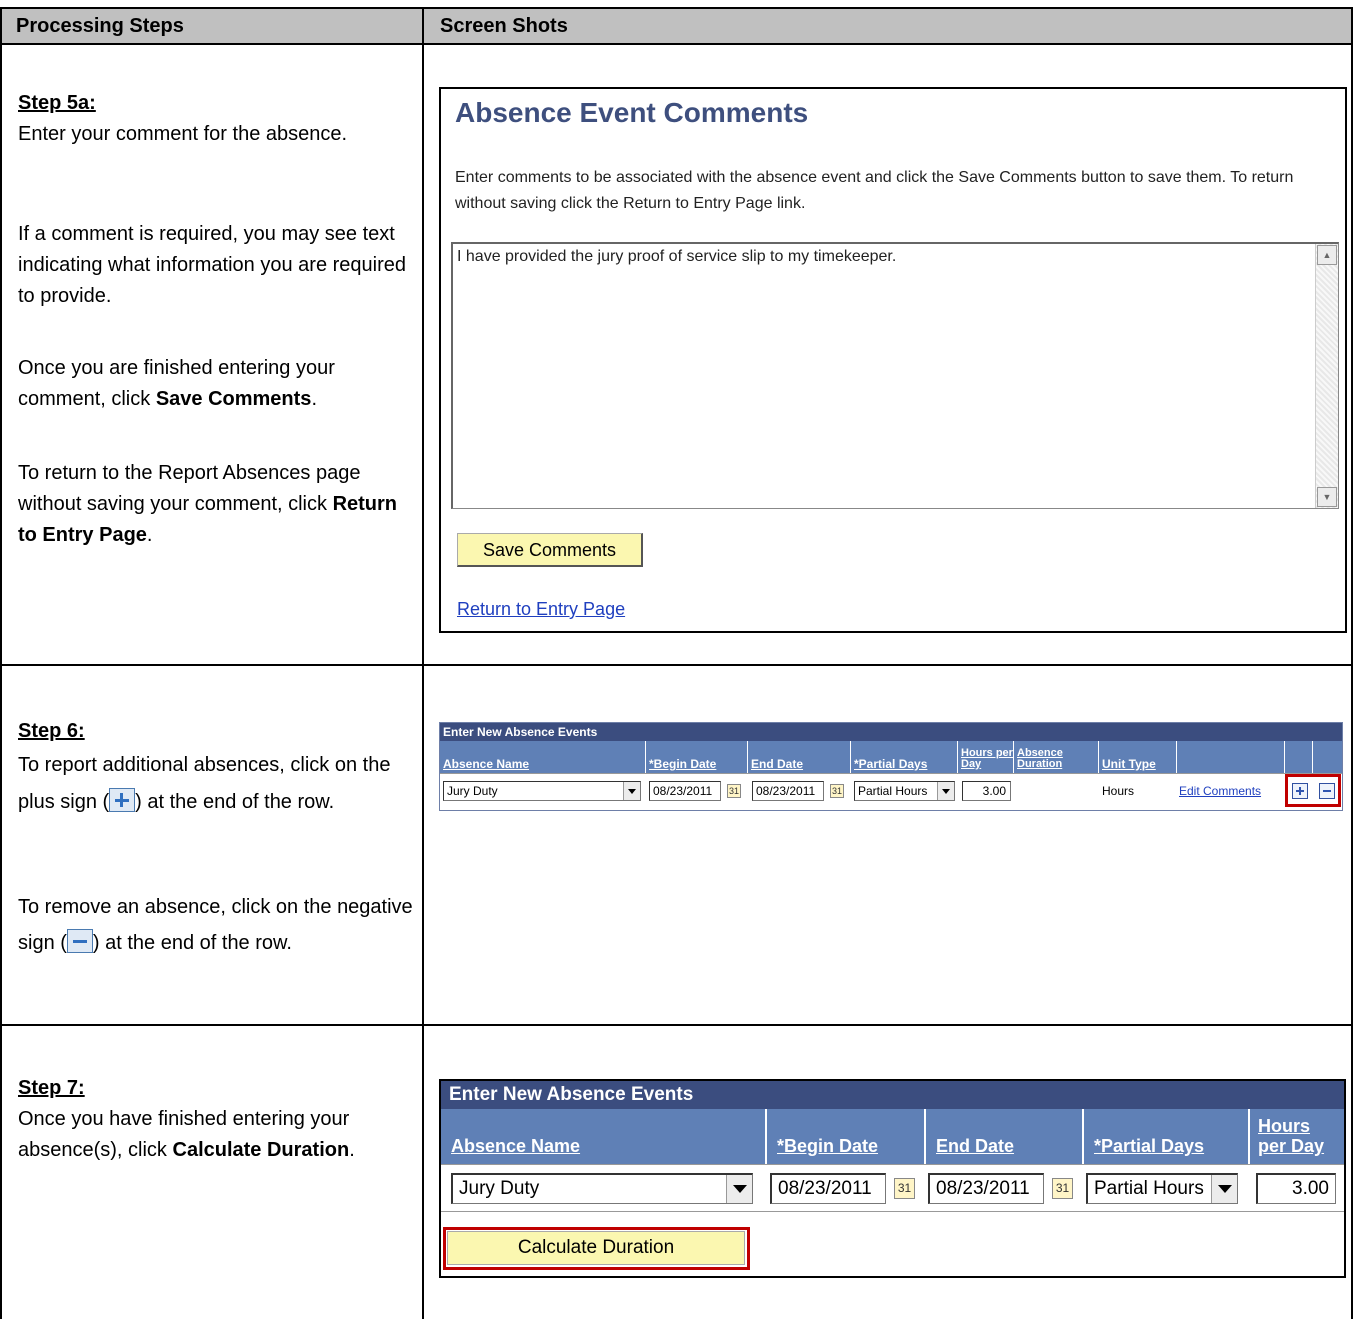  What do you see at coordinates (676, 44) in the screenshot?
I see `header-bottom-border` at bounding box center [676, 44].